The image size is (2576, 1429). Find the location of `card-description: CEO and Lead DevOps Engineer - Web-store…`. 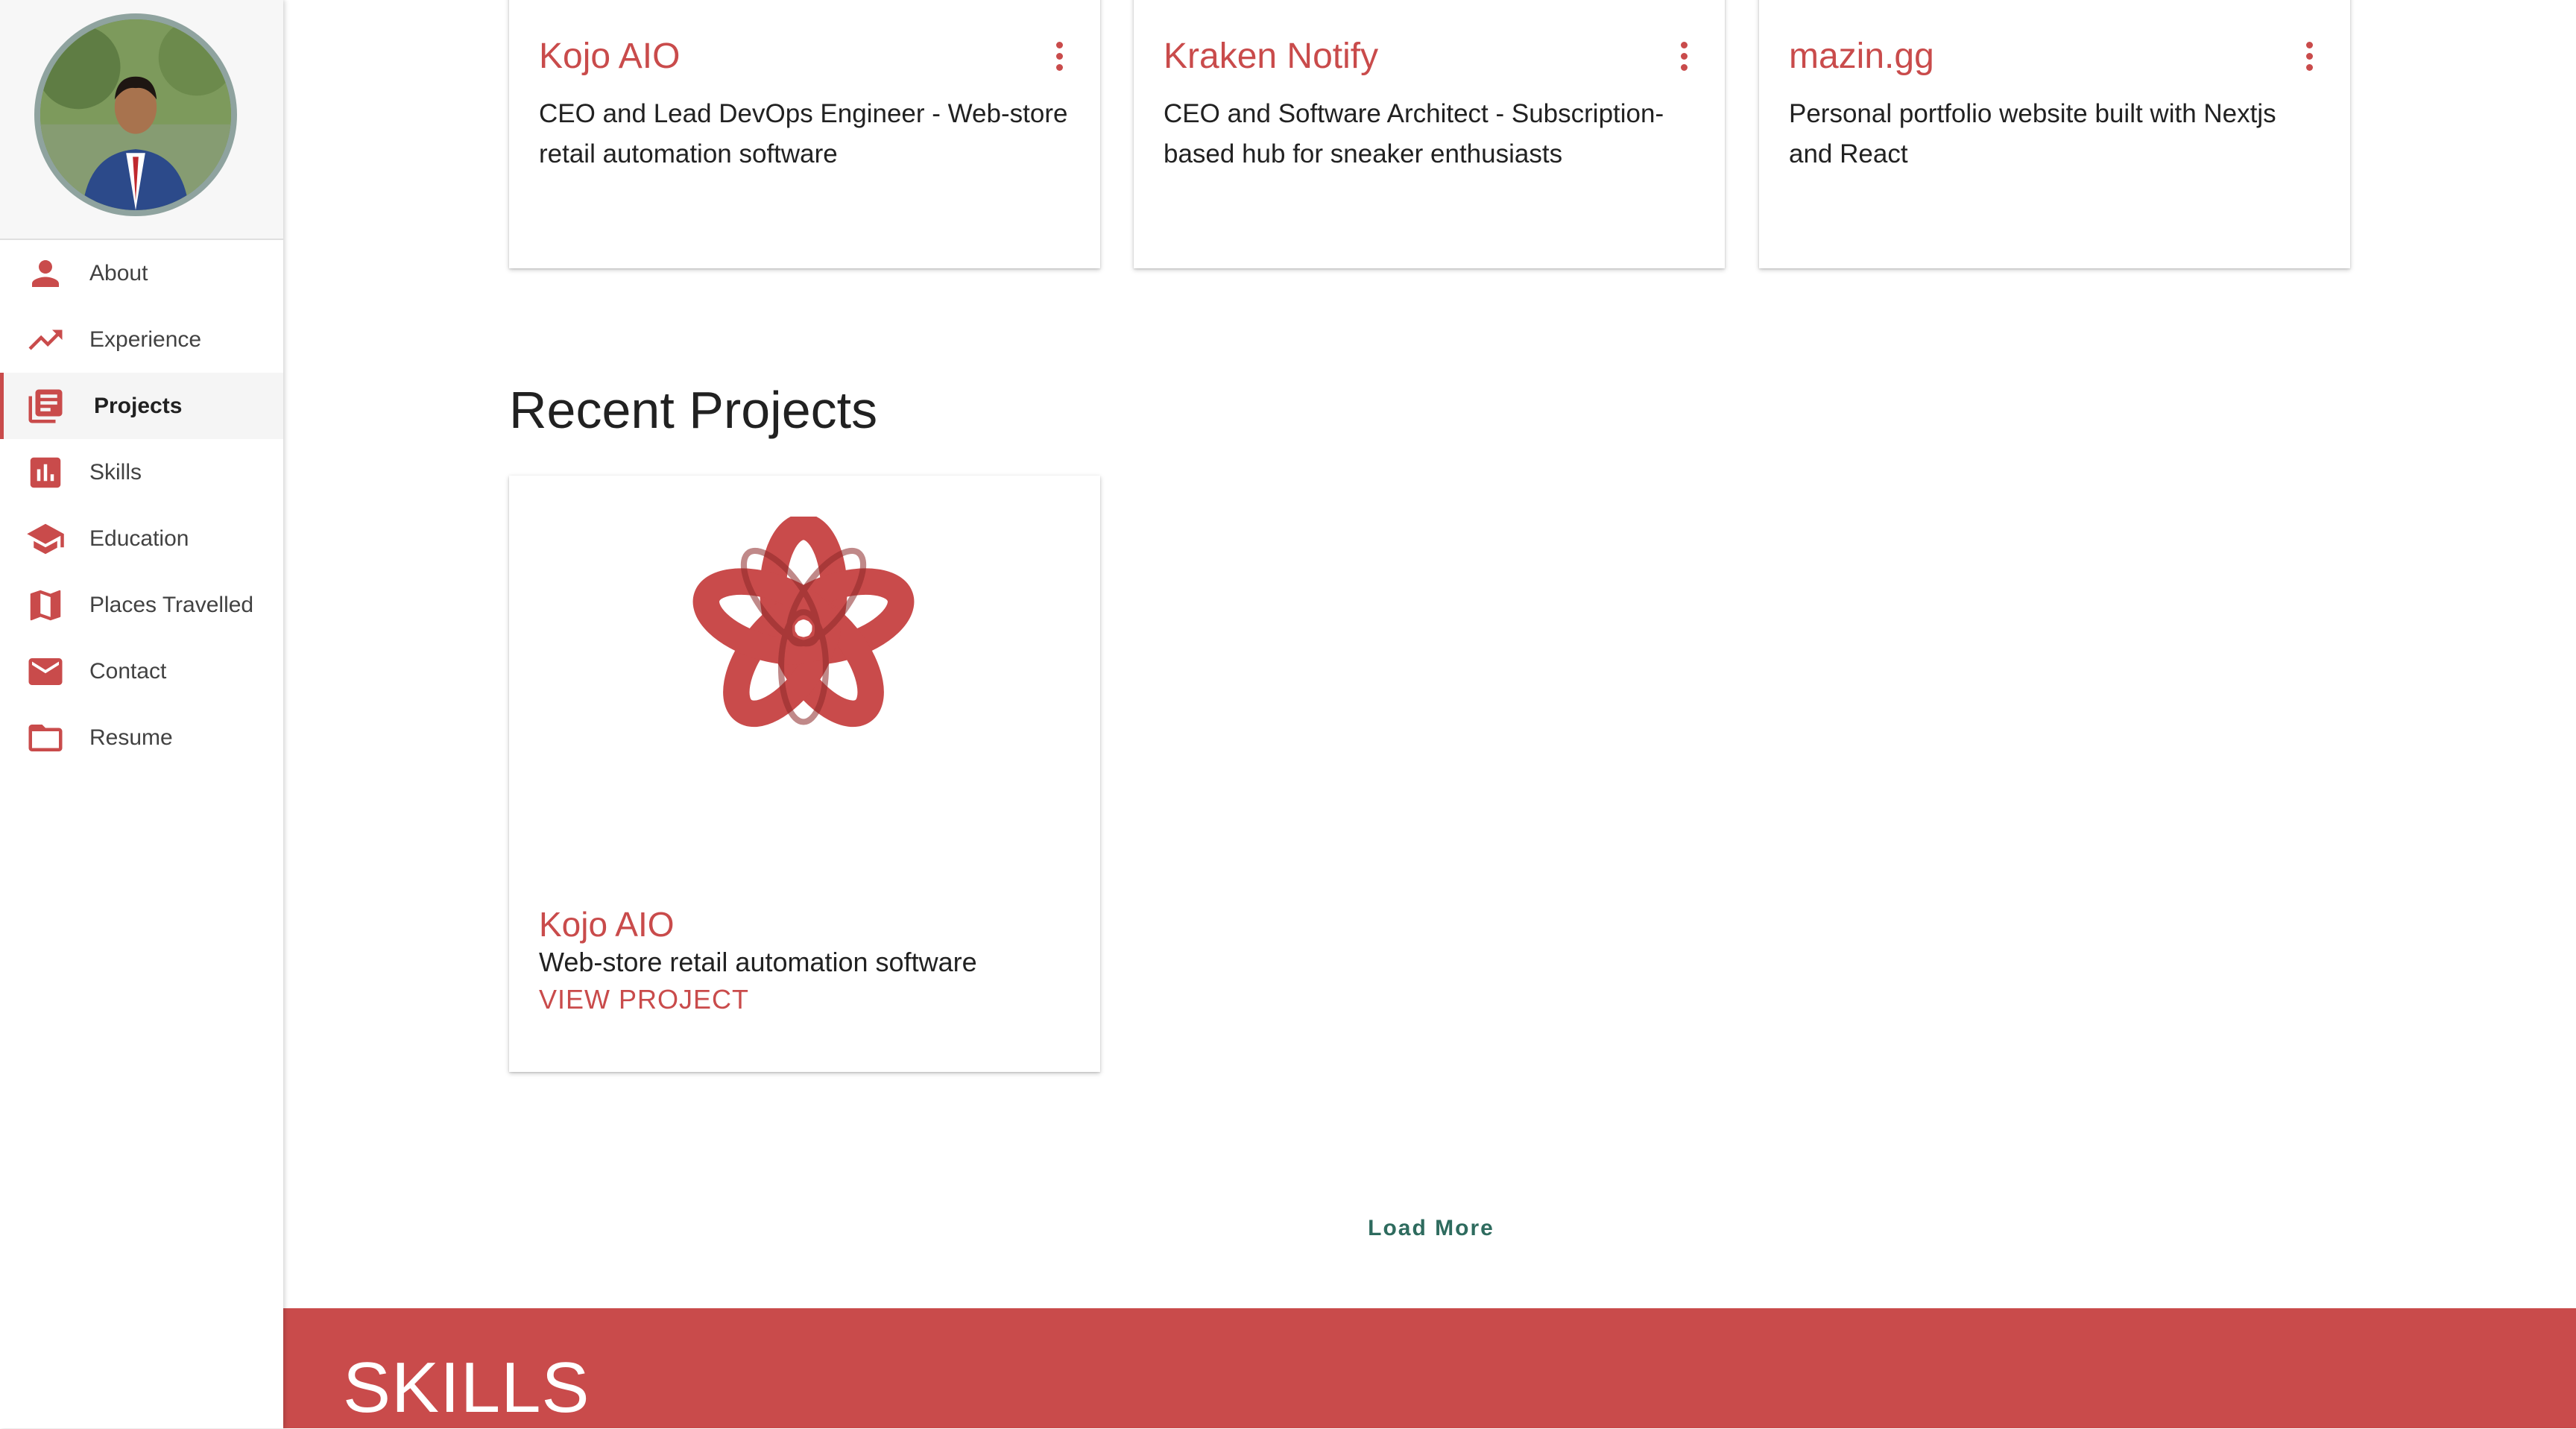

card-description: CEO and Lead DevOps Engineer - Web-store… is located at coordinates (803, 133).